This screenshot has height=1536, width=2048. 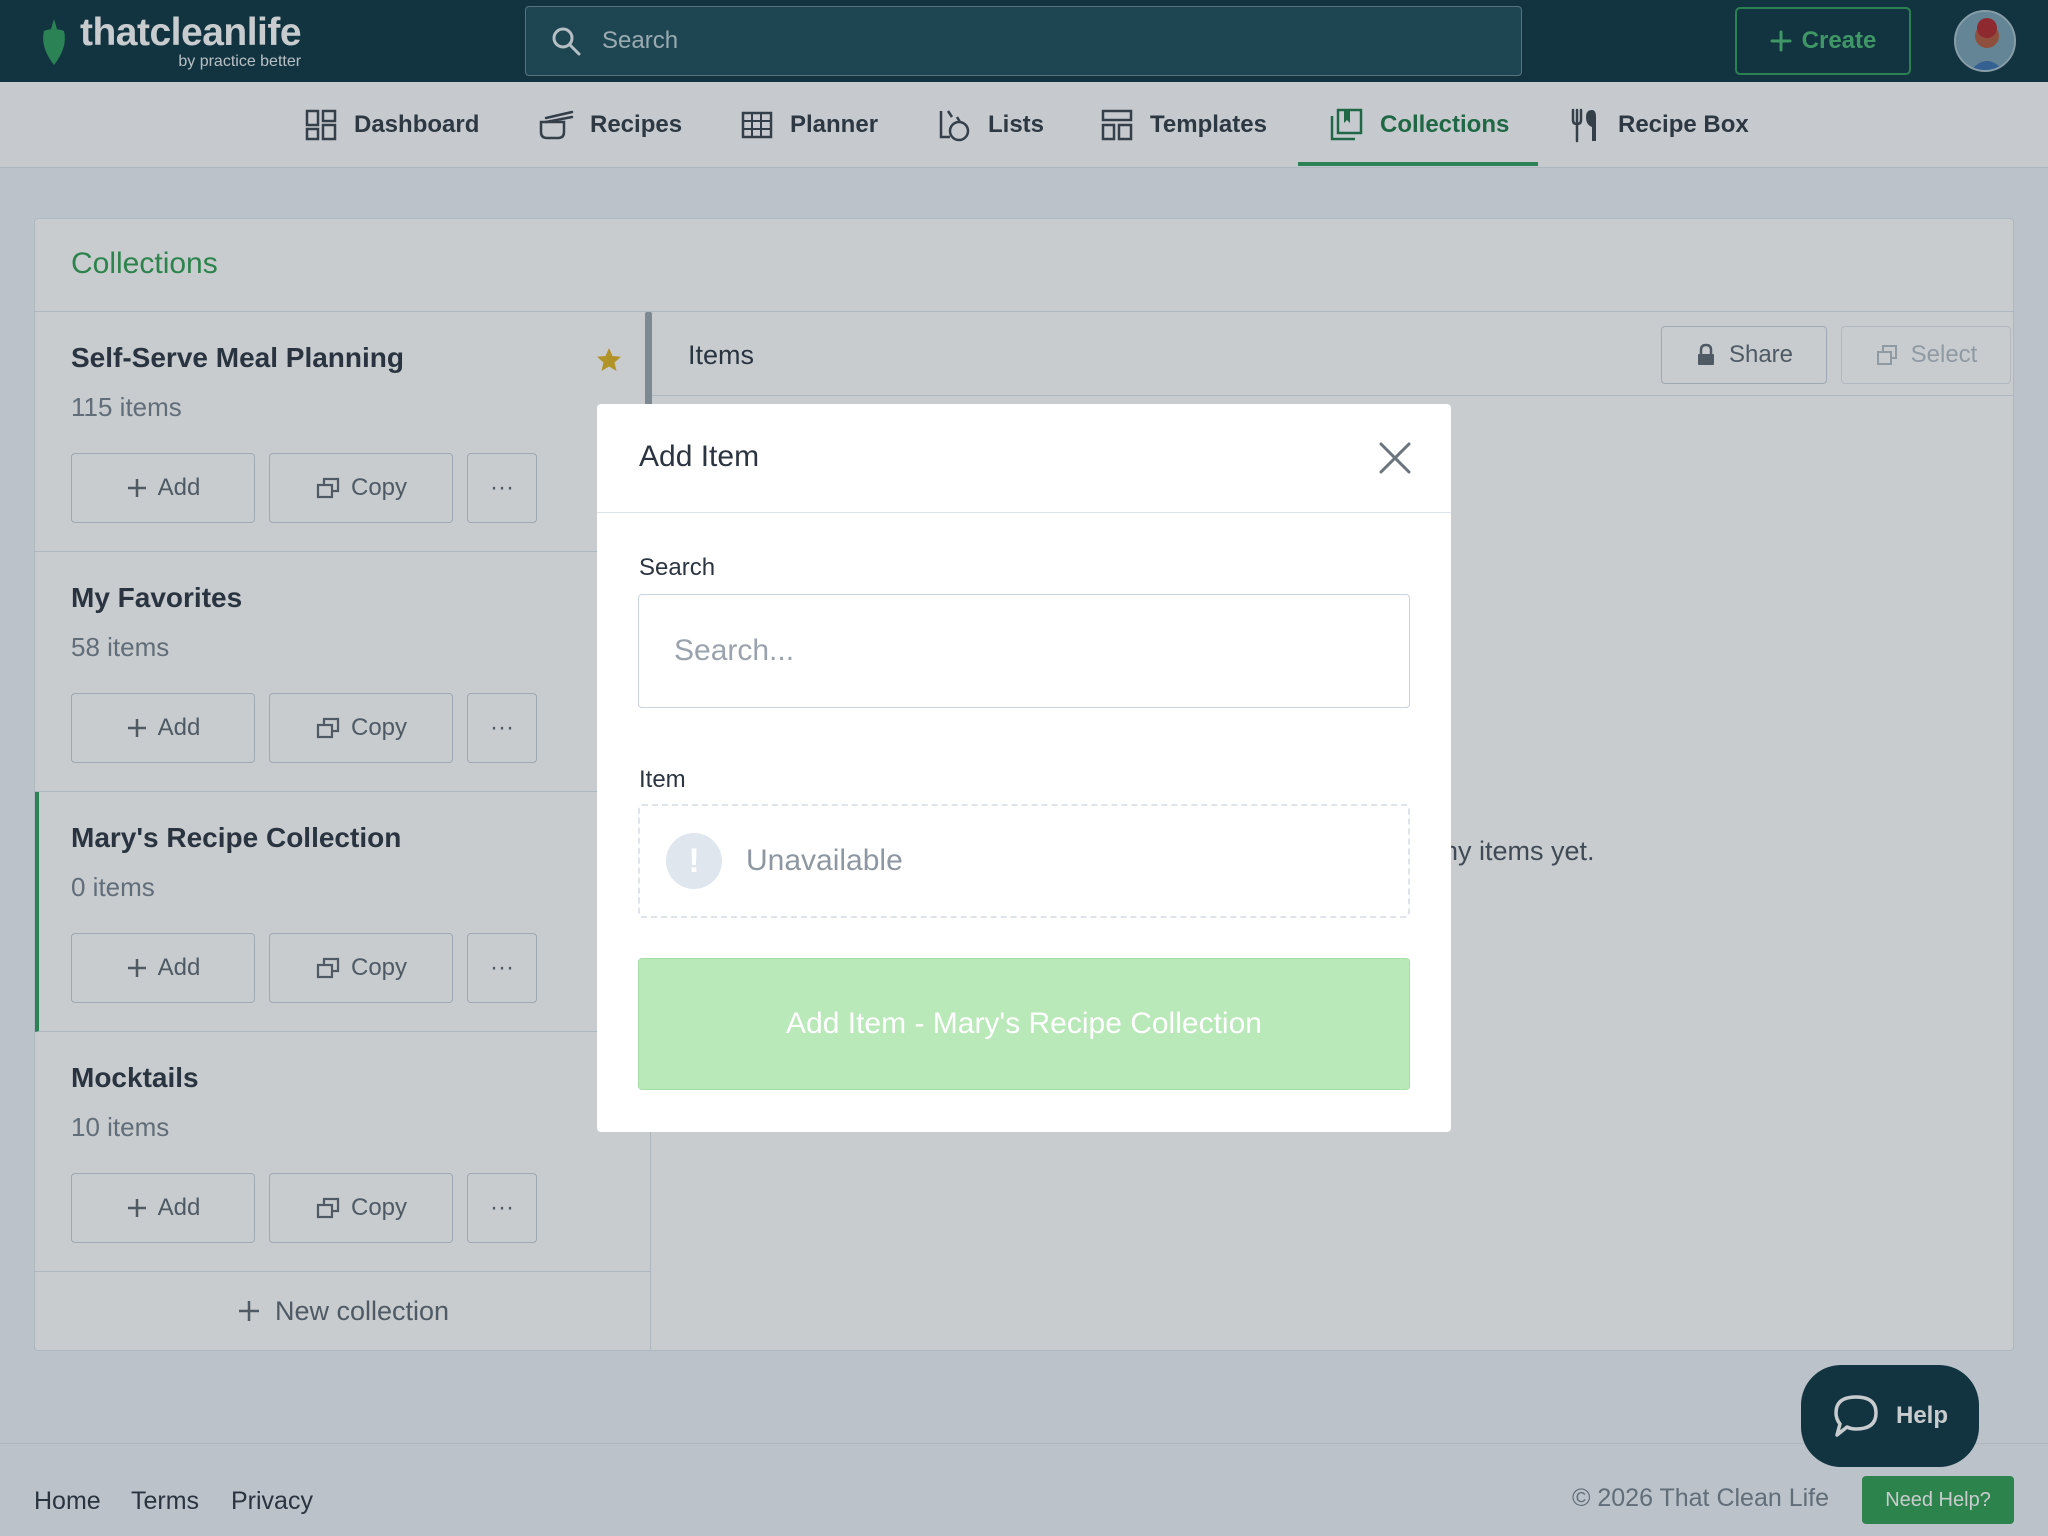 What do you see at coordinates (1024, 861) in the screenshot?
I see `item-drop-zone: ! Unavailable` at bounding box center [1024, 861].